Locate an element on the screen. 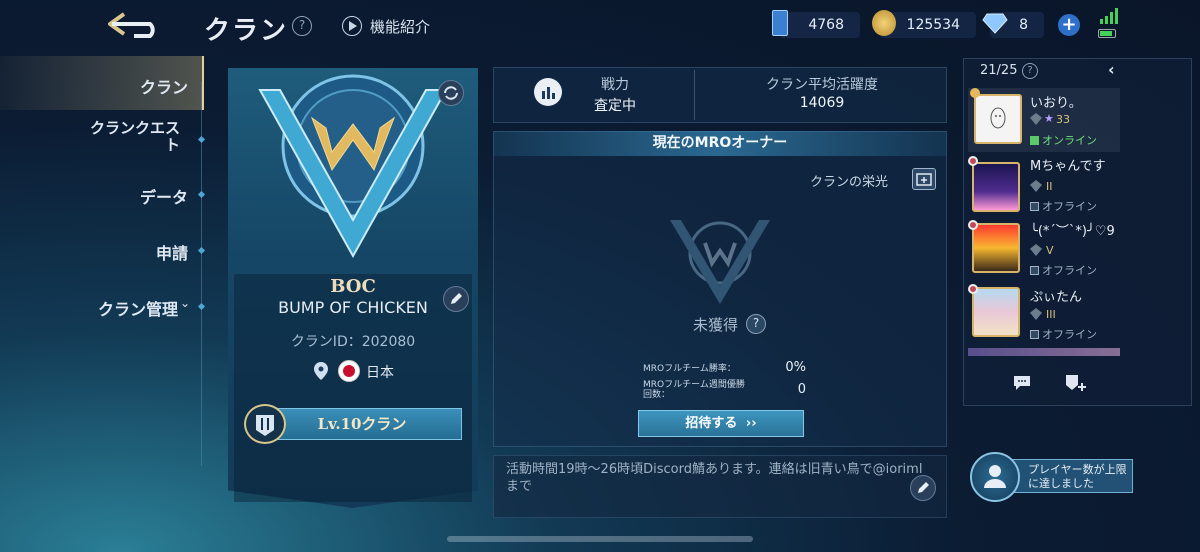  help-icon: ? is located at coordinates (302, 26).